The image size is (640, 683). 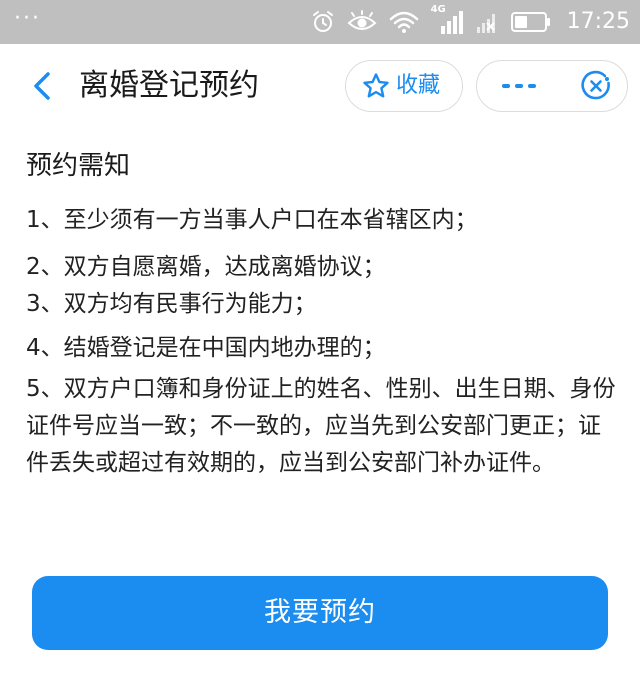 I want to click on favorite-label: 收藏, so click(x=418, y=85).